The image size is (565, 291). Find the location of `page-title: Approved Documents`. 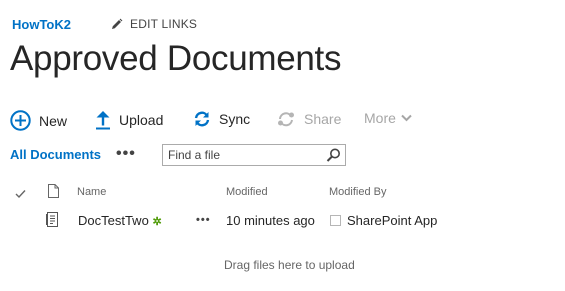

page-title: Approved Documents is located at coordinates (176, 58).